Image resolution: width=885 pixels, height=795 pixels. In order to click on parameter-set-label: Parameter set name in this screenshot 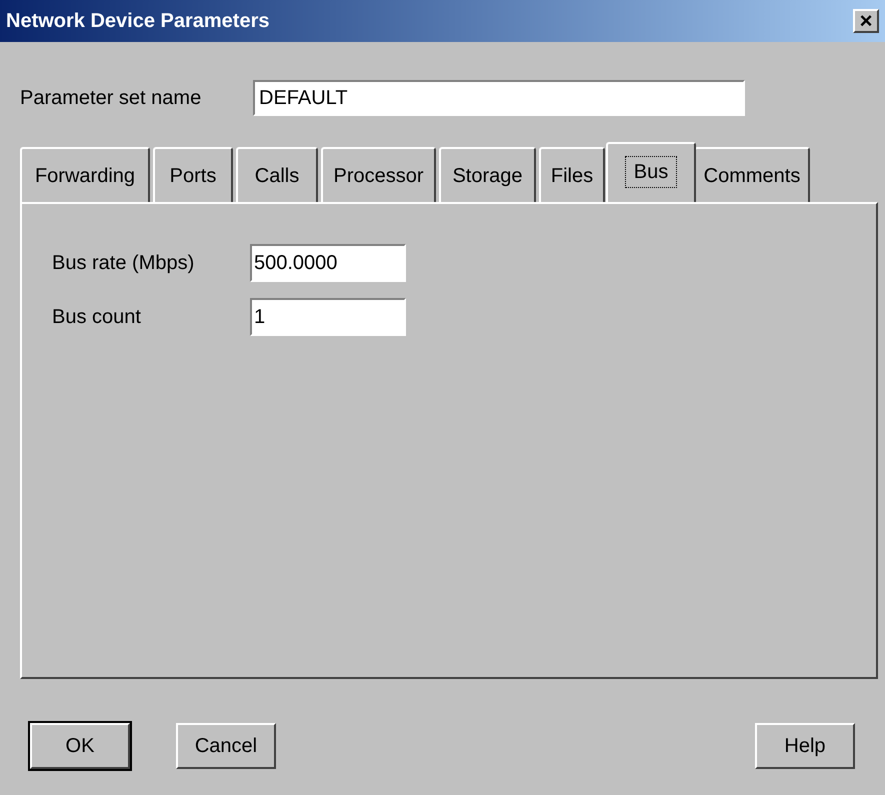, I will do `click(111, 98)`.